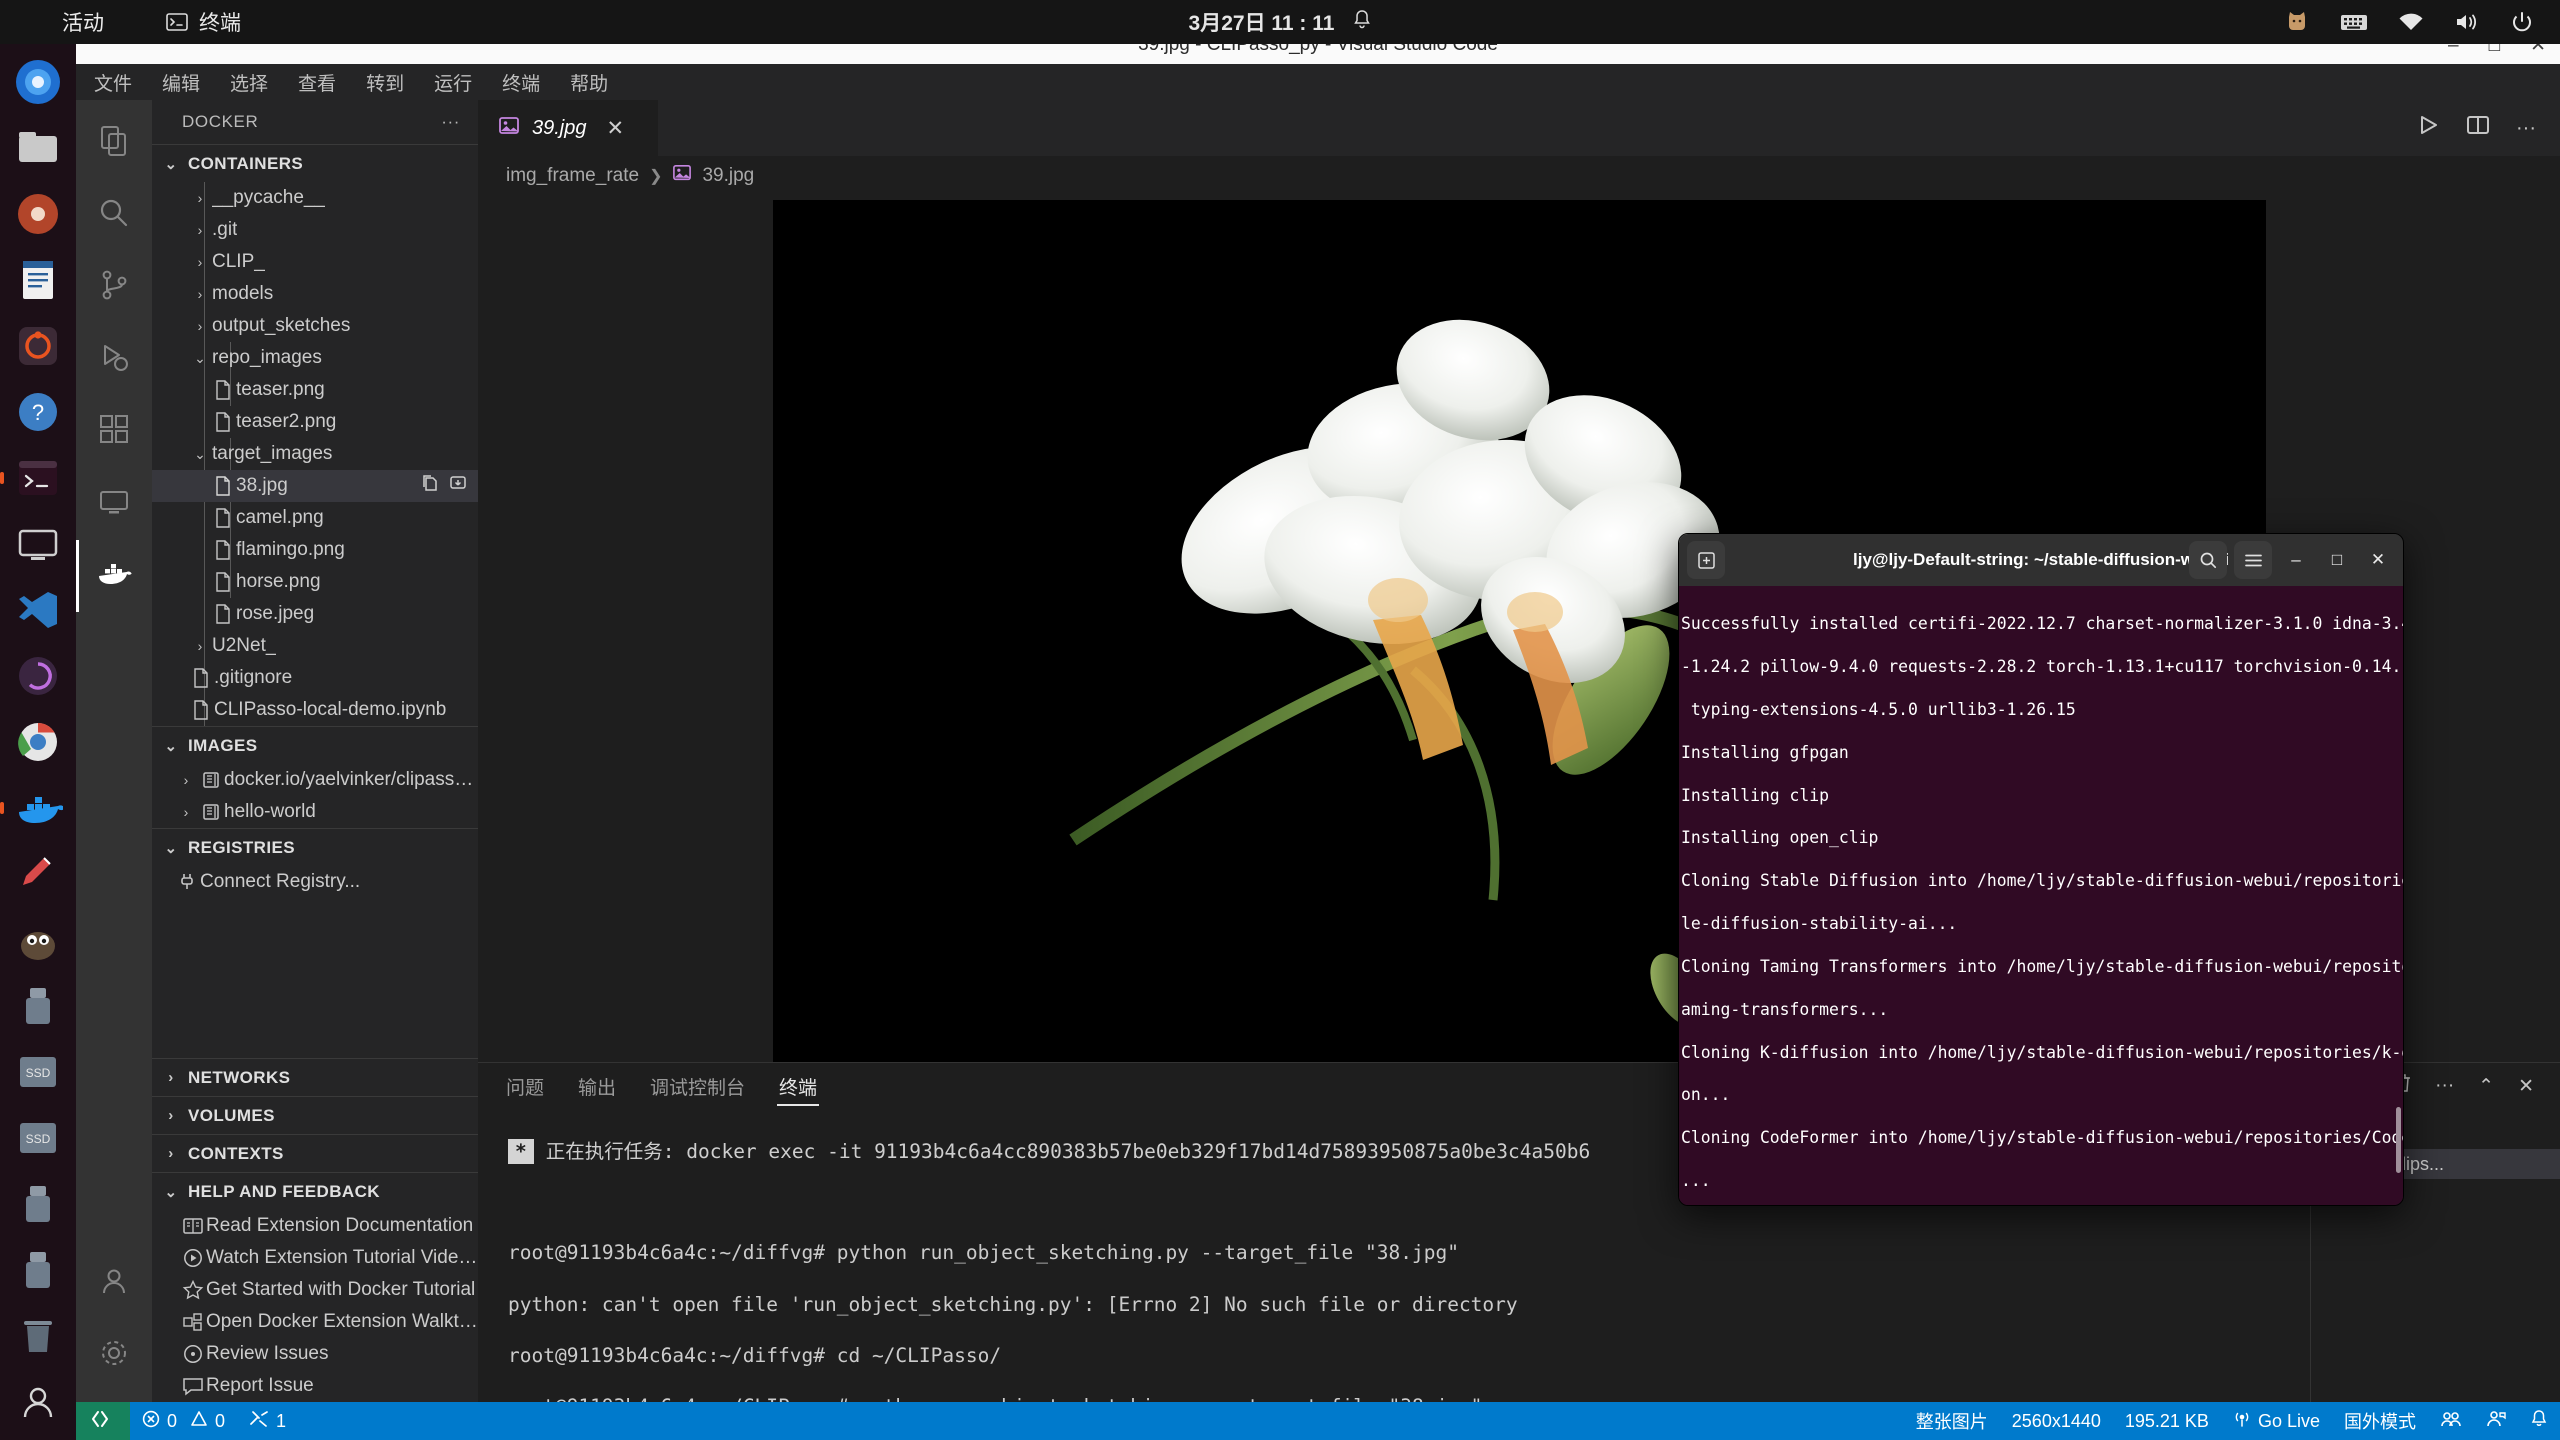 This screenshot has height=1440, width=2560. Describe the element at coordinates (2337, 560) in the screenshot. I see `gterm-maximize-button: □` at that location.